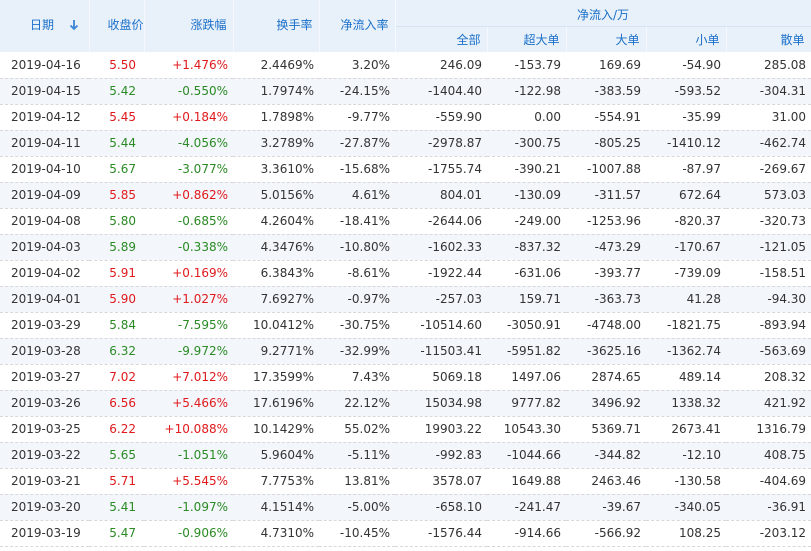  What do you see at coordinates (276, 325) in the screenshot?
I see `cell-turnover: 10.0412%` at bounding box center [276, 325].